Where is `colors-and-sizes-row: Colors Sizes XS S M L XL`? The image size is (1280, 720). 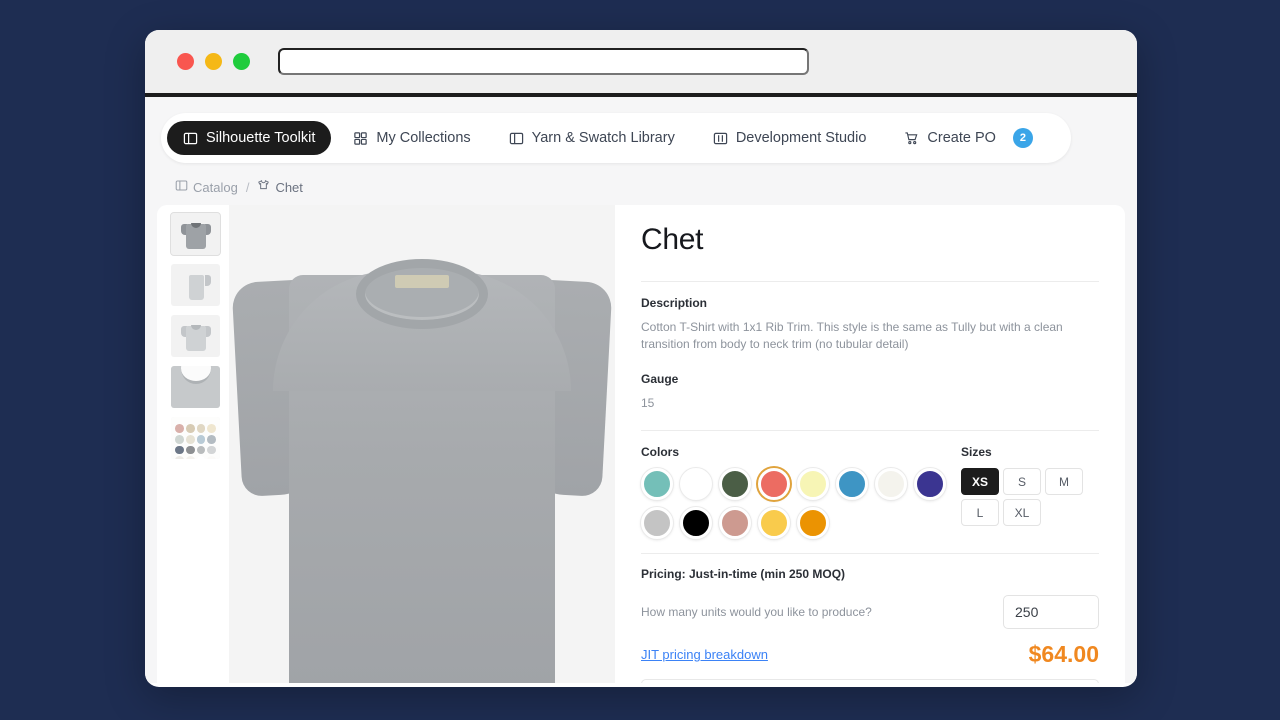
colors-and-sizes-row: Colors Sizes XS S M L XL is located at coordinates (870, 487).